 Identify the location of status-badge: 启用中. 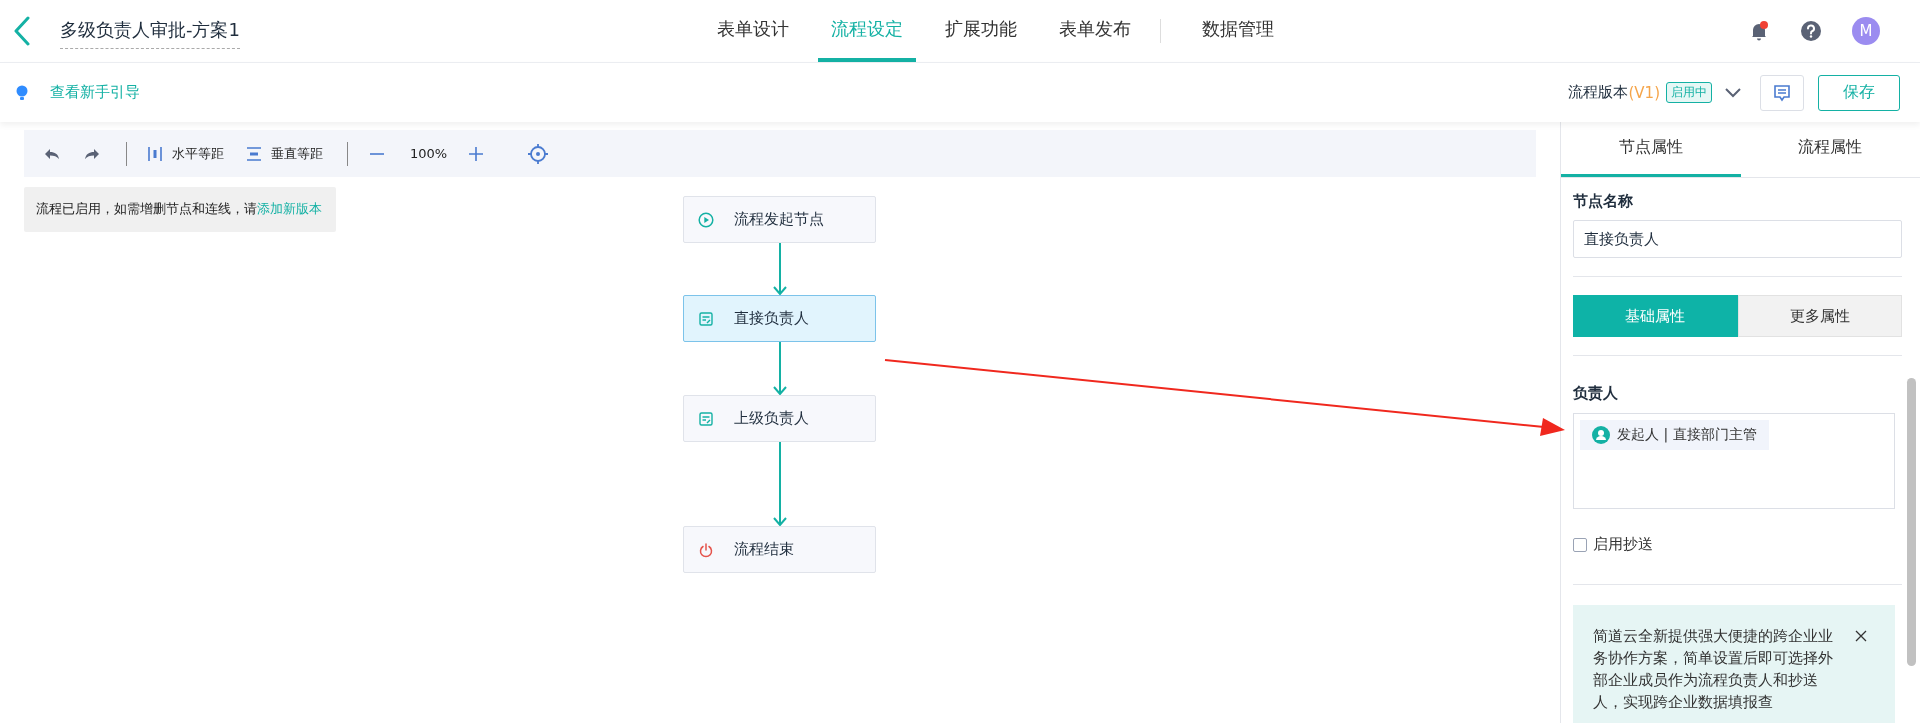
(1689, 92).